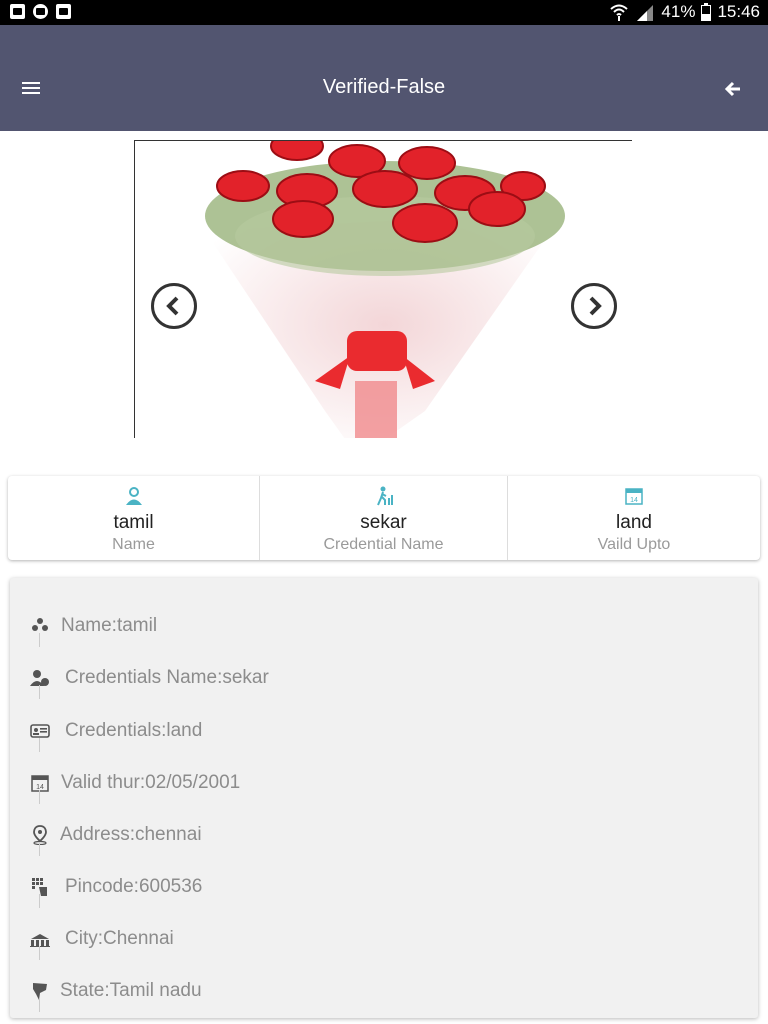 The width and height of the screenshot is (768, 1024). I want to click on carousel-next-button, so click(594, 306).